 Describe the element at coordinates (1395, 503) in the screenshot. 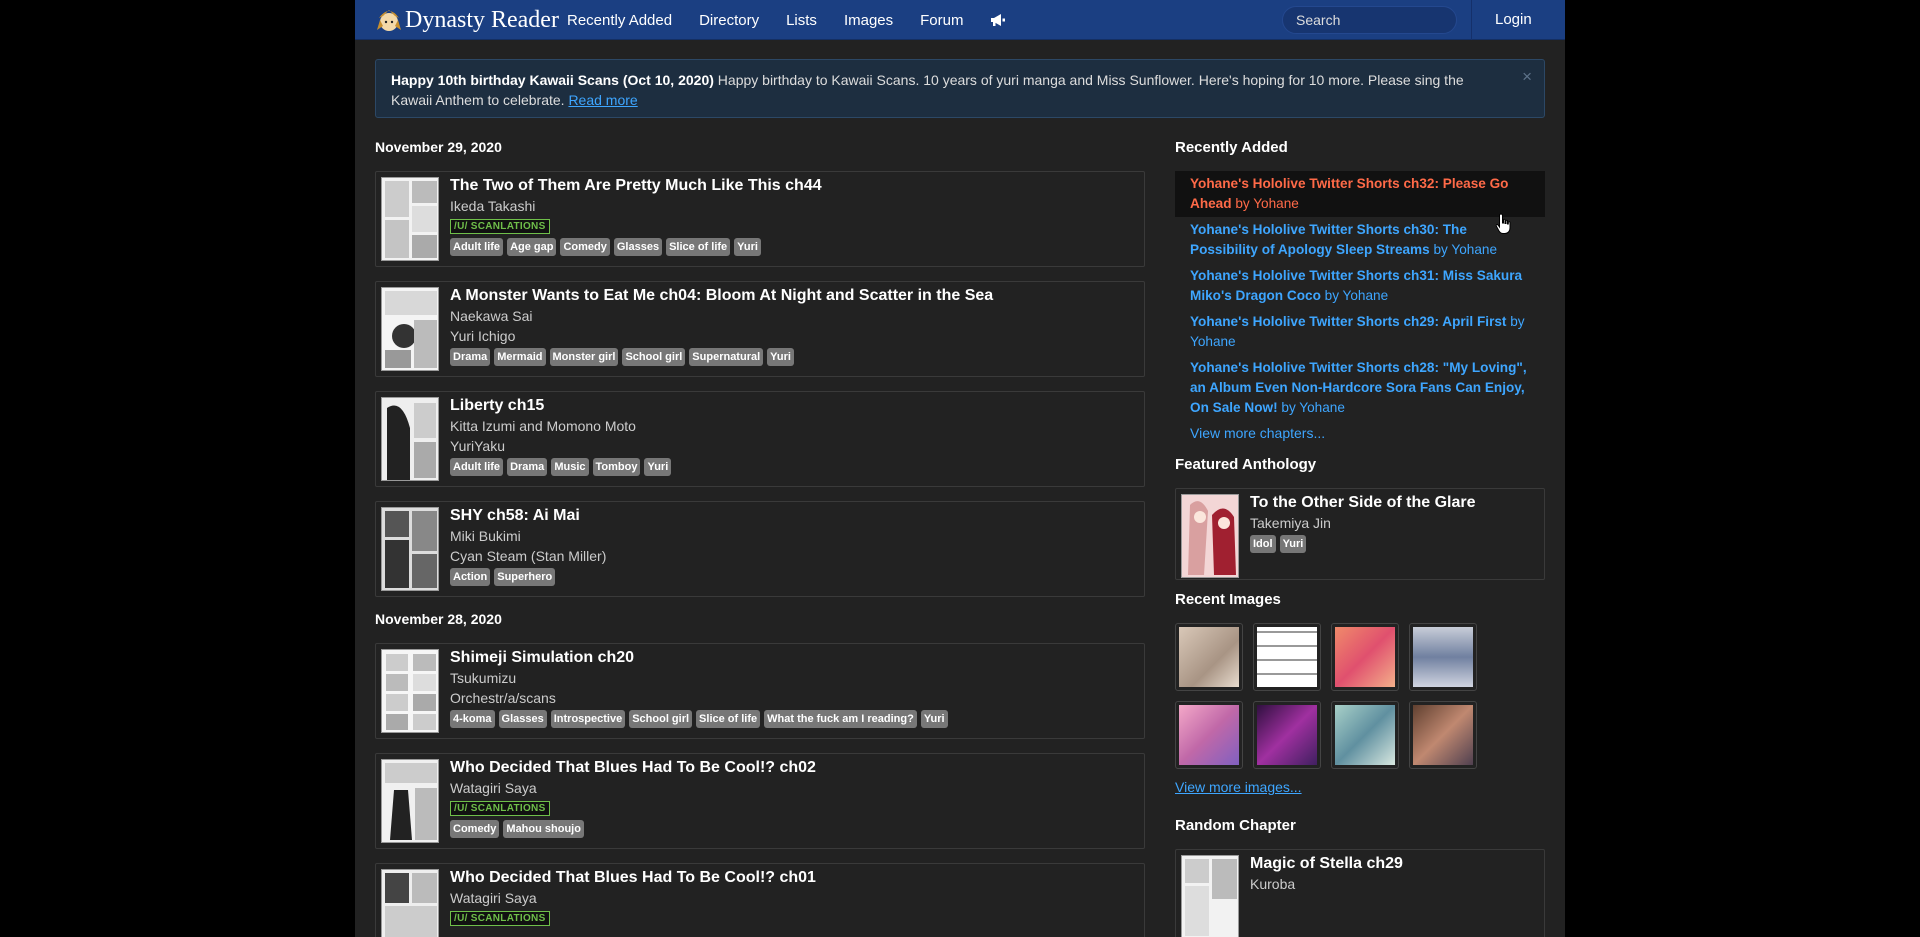

I see `featured-title: To the Other Side of the Glare` at that location.